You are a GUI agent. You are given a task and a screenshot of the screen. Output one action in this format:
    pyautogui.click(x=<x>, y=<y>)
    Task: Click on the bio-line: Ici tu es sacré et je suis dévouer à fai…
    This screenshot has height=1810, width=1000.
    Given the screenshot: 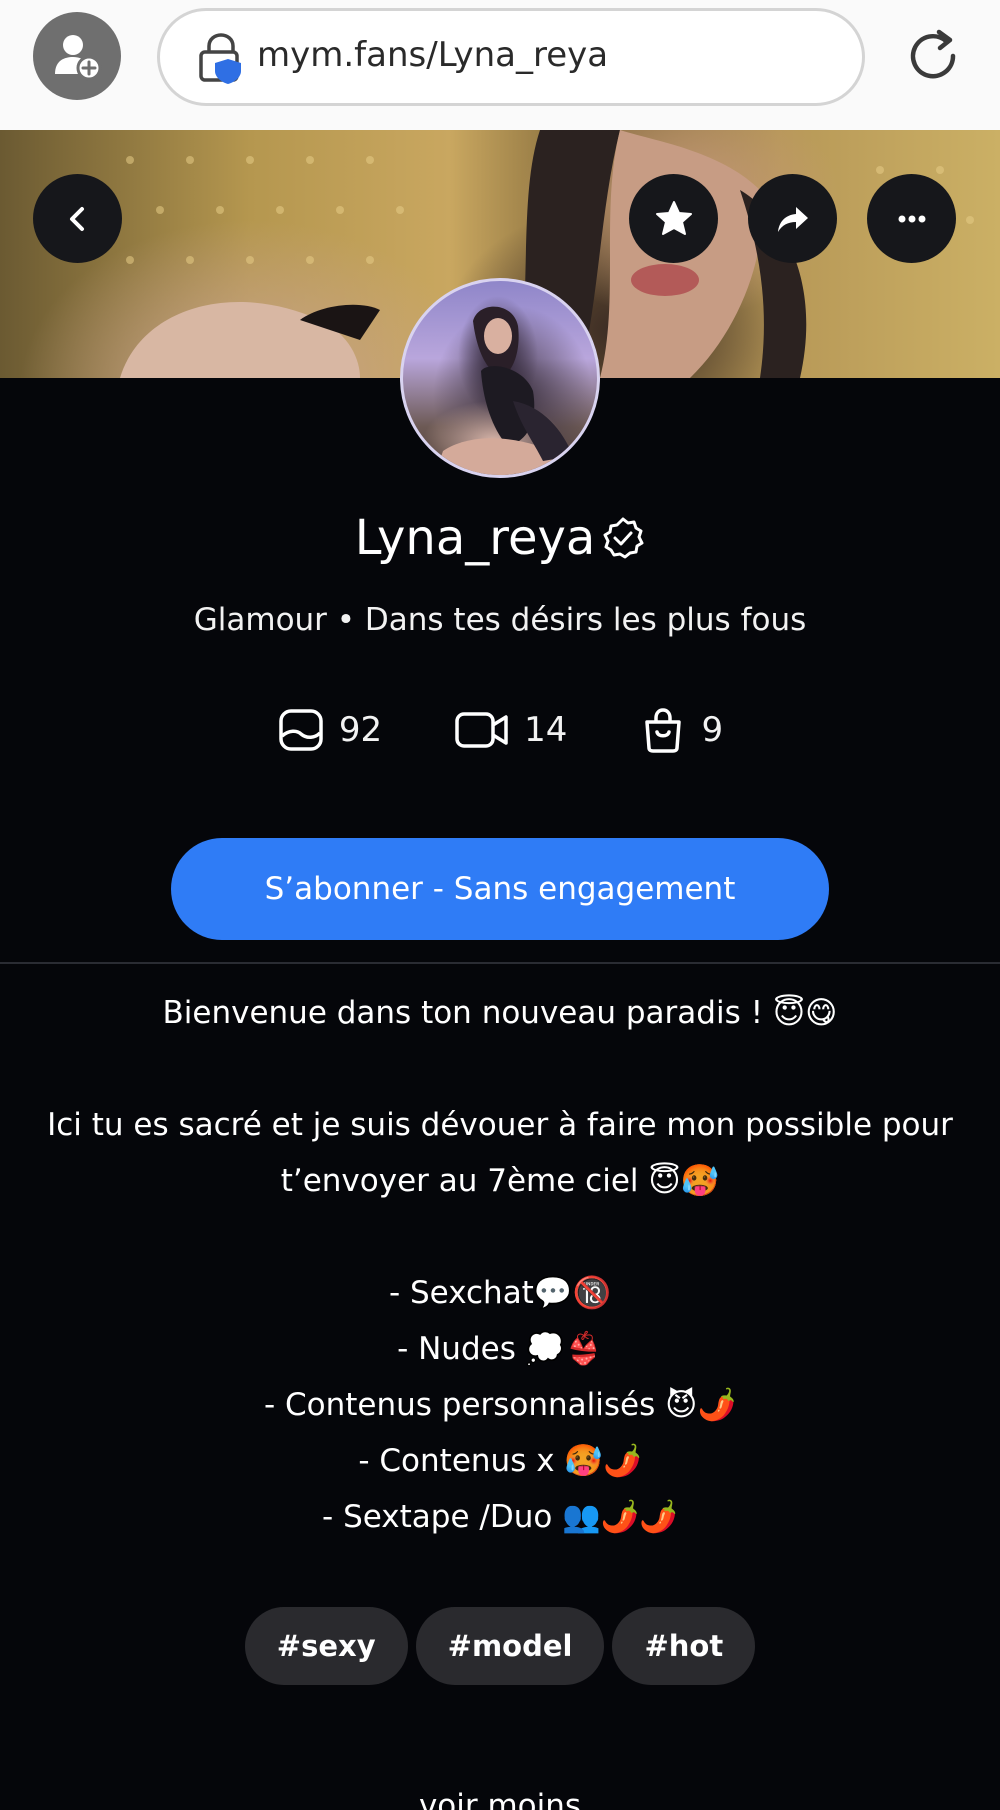 What is the action you would take?
    pyautogui.click(x=500, y=1153)
    